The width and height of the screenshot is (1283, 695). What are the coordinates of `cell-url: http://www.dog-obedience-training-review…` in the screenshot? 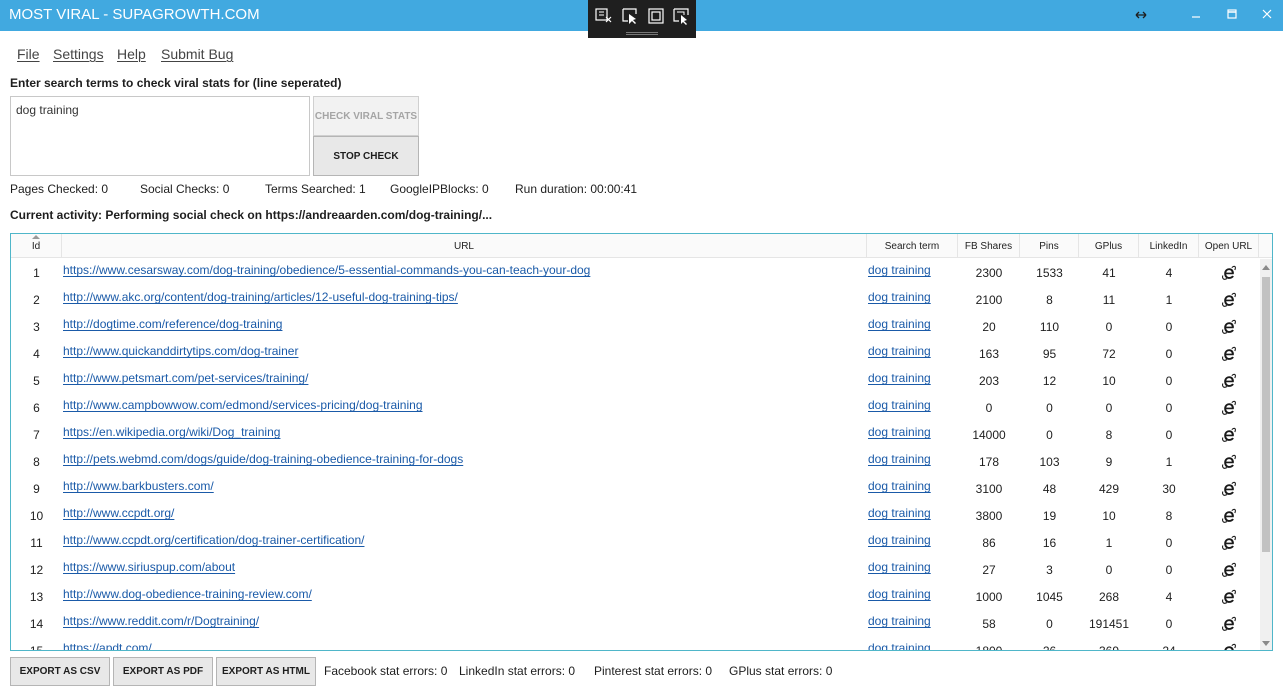 It's located at (464, 596).